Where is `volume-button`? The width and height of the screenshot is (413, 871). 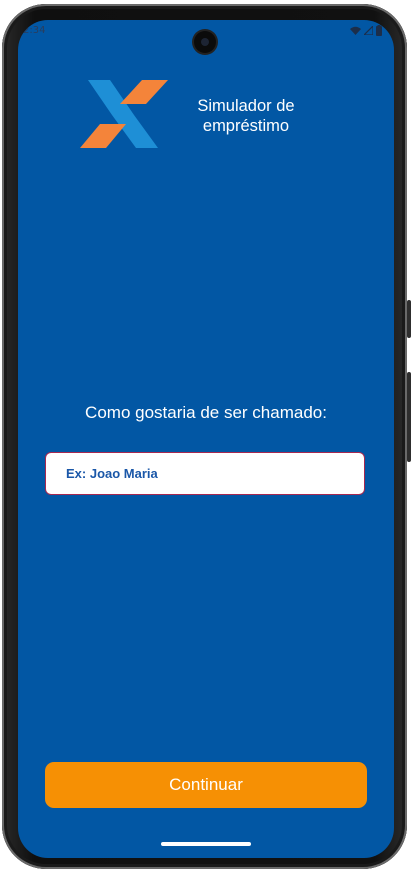
volume-button is located at coordinates (409, 417).